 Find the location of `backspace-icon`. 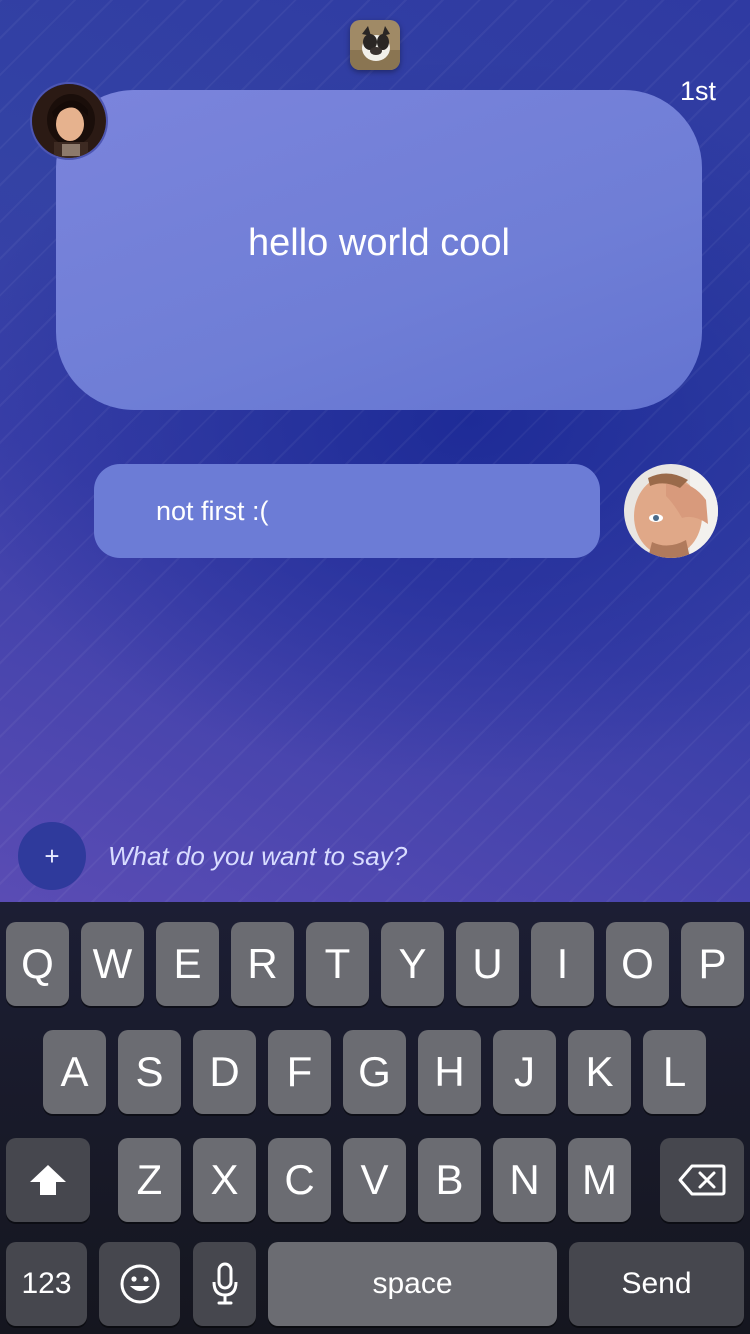

backspace-icon is located at coordinates (702, 1180).